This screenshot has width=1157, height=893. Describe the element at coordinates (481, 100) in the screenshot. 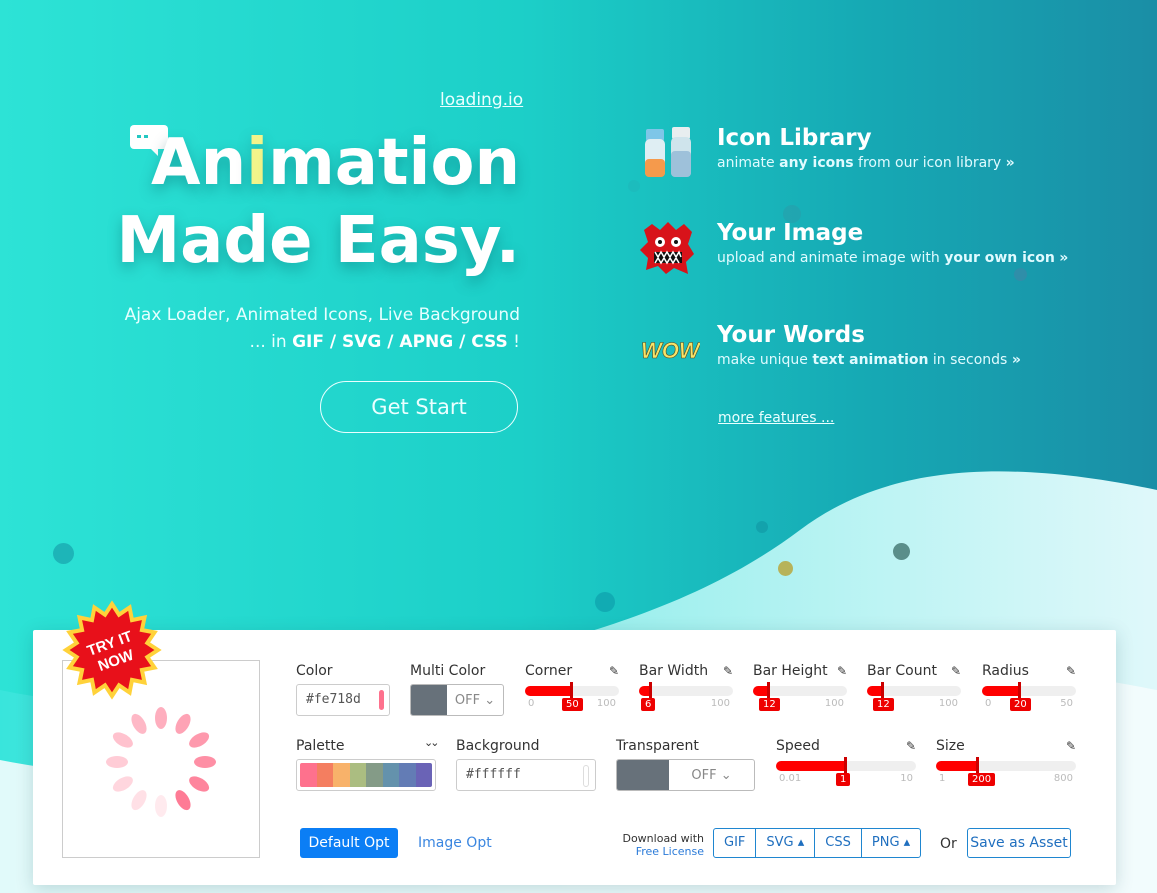

I see `brand-link: loading.io` at that location.